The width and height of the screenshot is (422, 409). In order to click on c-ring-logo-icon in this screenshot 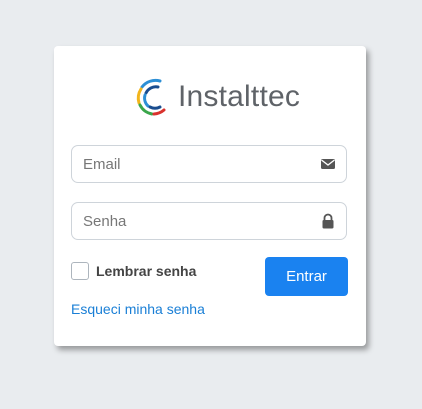, I will do `click(153, 97)`.